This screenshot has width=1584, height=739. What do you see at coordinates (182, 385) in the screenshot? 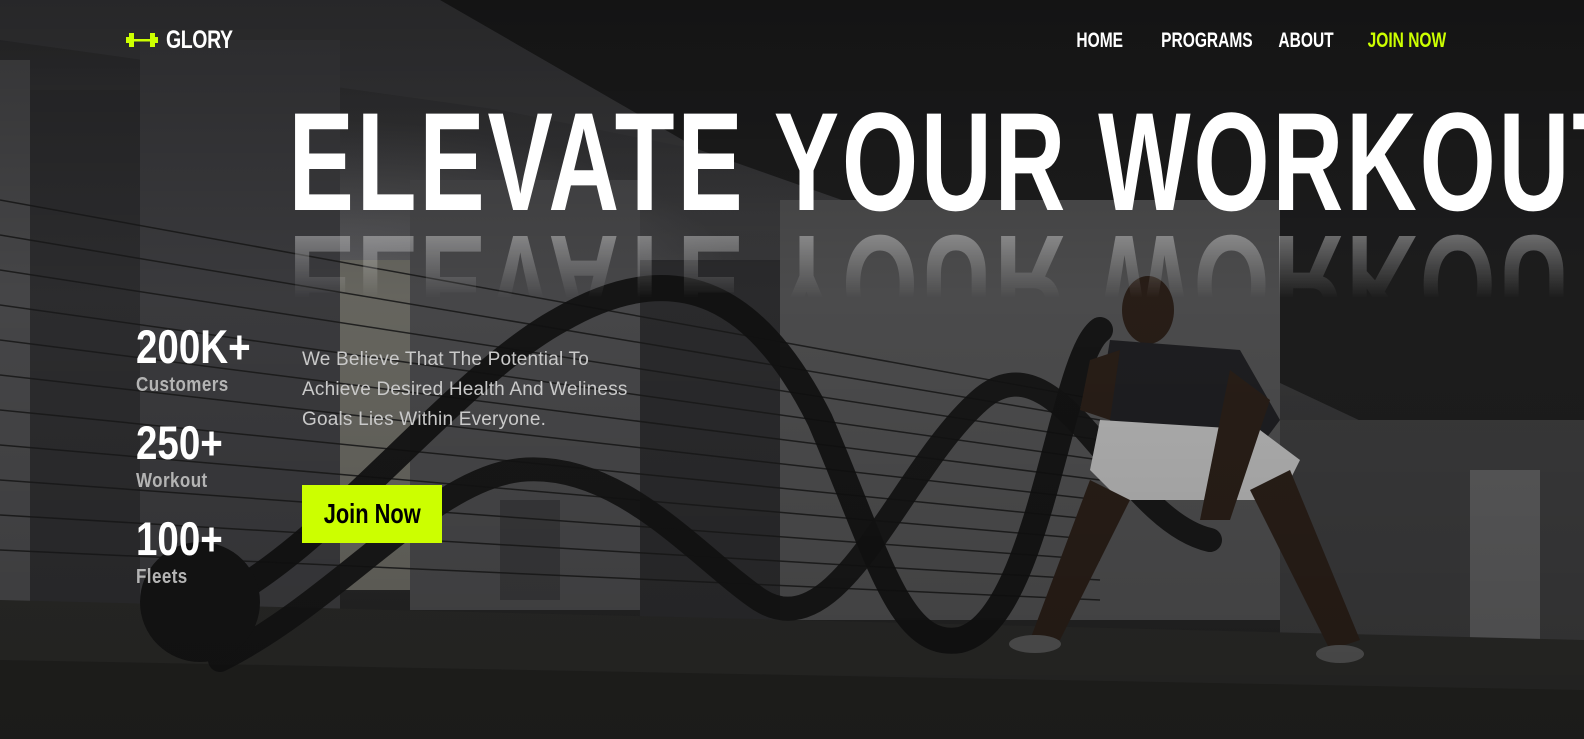
I see `stat-label: Customers` at bounding box center [182, 385].